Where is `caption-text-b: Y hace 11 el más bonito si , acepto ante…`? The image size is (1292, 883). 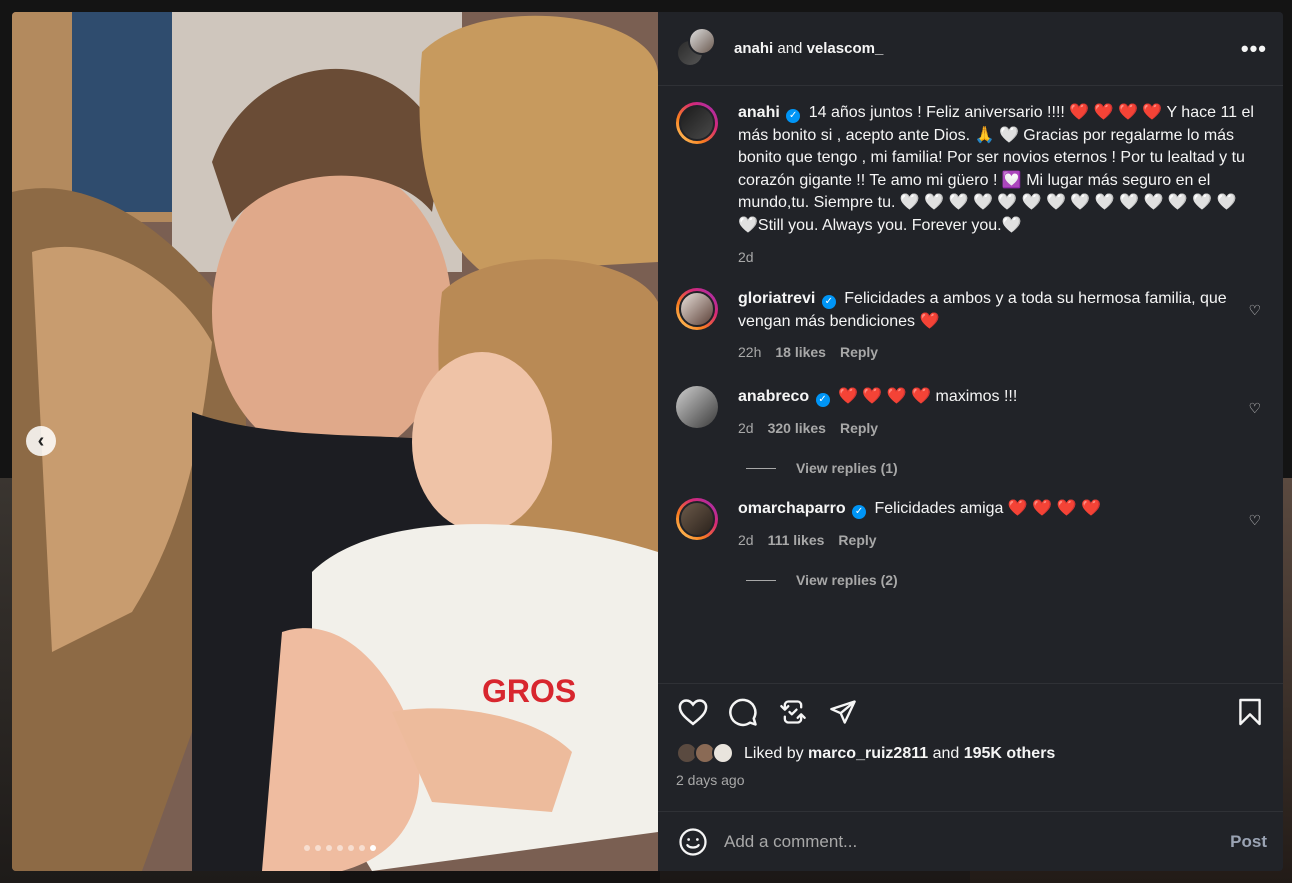
caption-text-b: Y hace 11 el más bonito si , acepto ante… is located at coordinates (996, 169).